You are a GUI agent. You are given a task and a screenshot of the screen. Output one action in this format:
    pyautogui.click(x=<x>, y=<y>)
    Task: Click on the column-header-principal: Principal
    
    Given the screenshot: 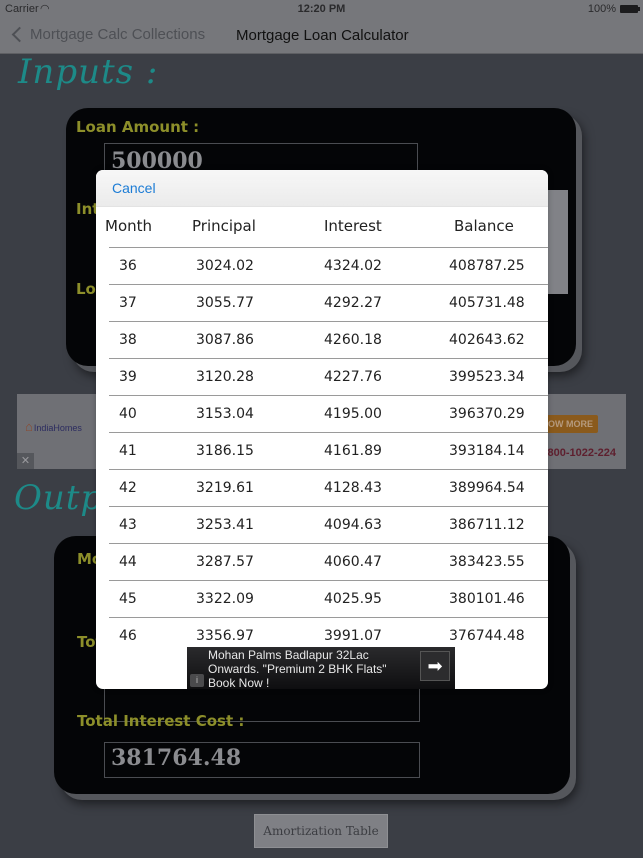 What is the action you would take?
    pyautogui.click(x=224, y=226)
    